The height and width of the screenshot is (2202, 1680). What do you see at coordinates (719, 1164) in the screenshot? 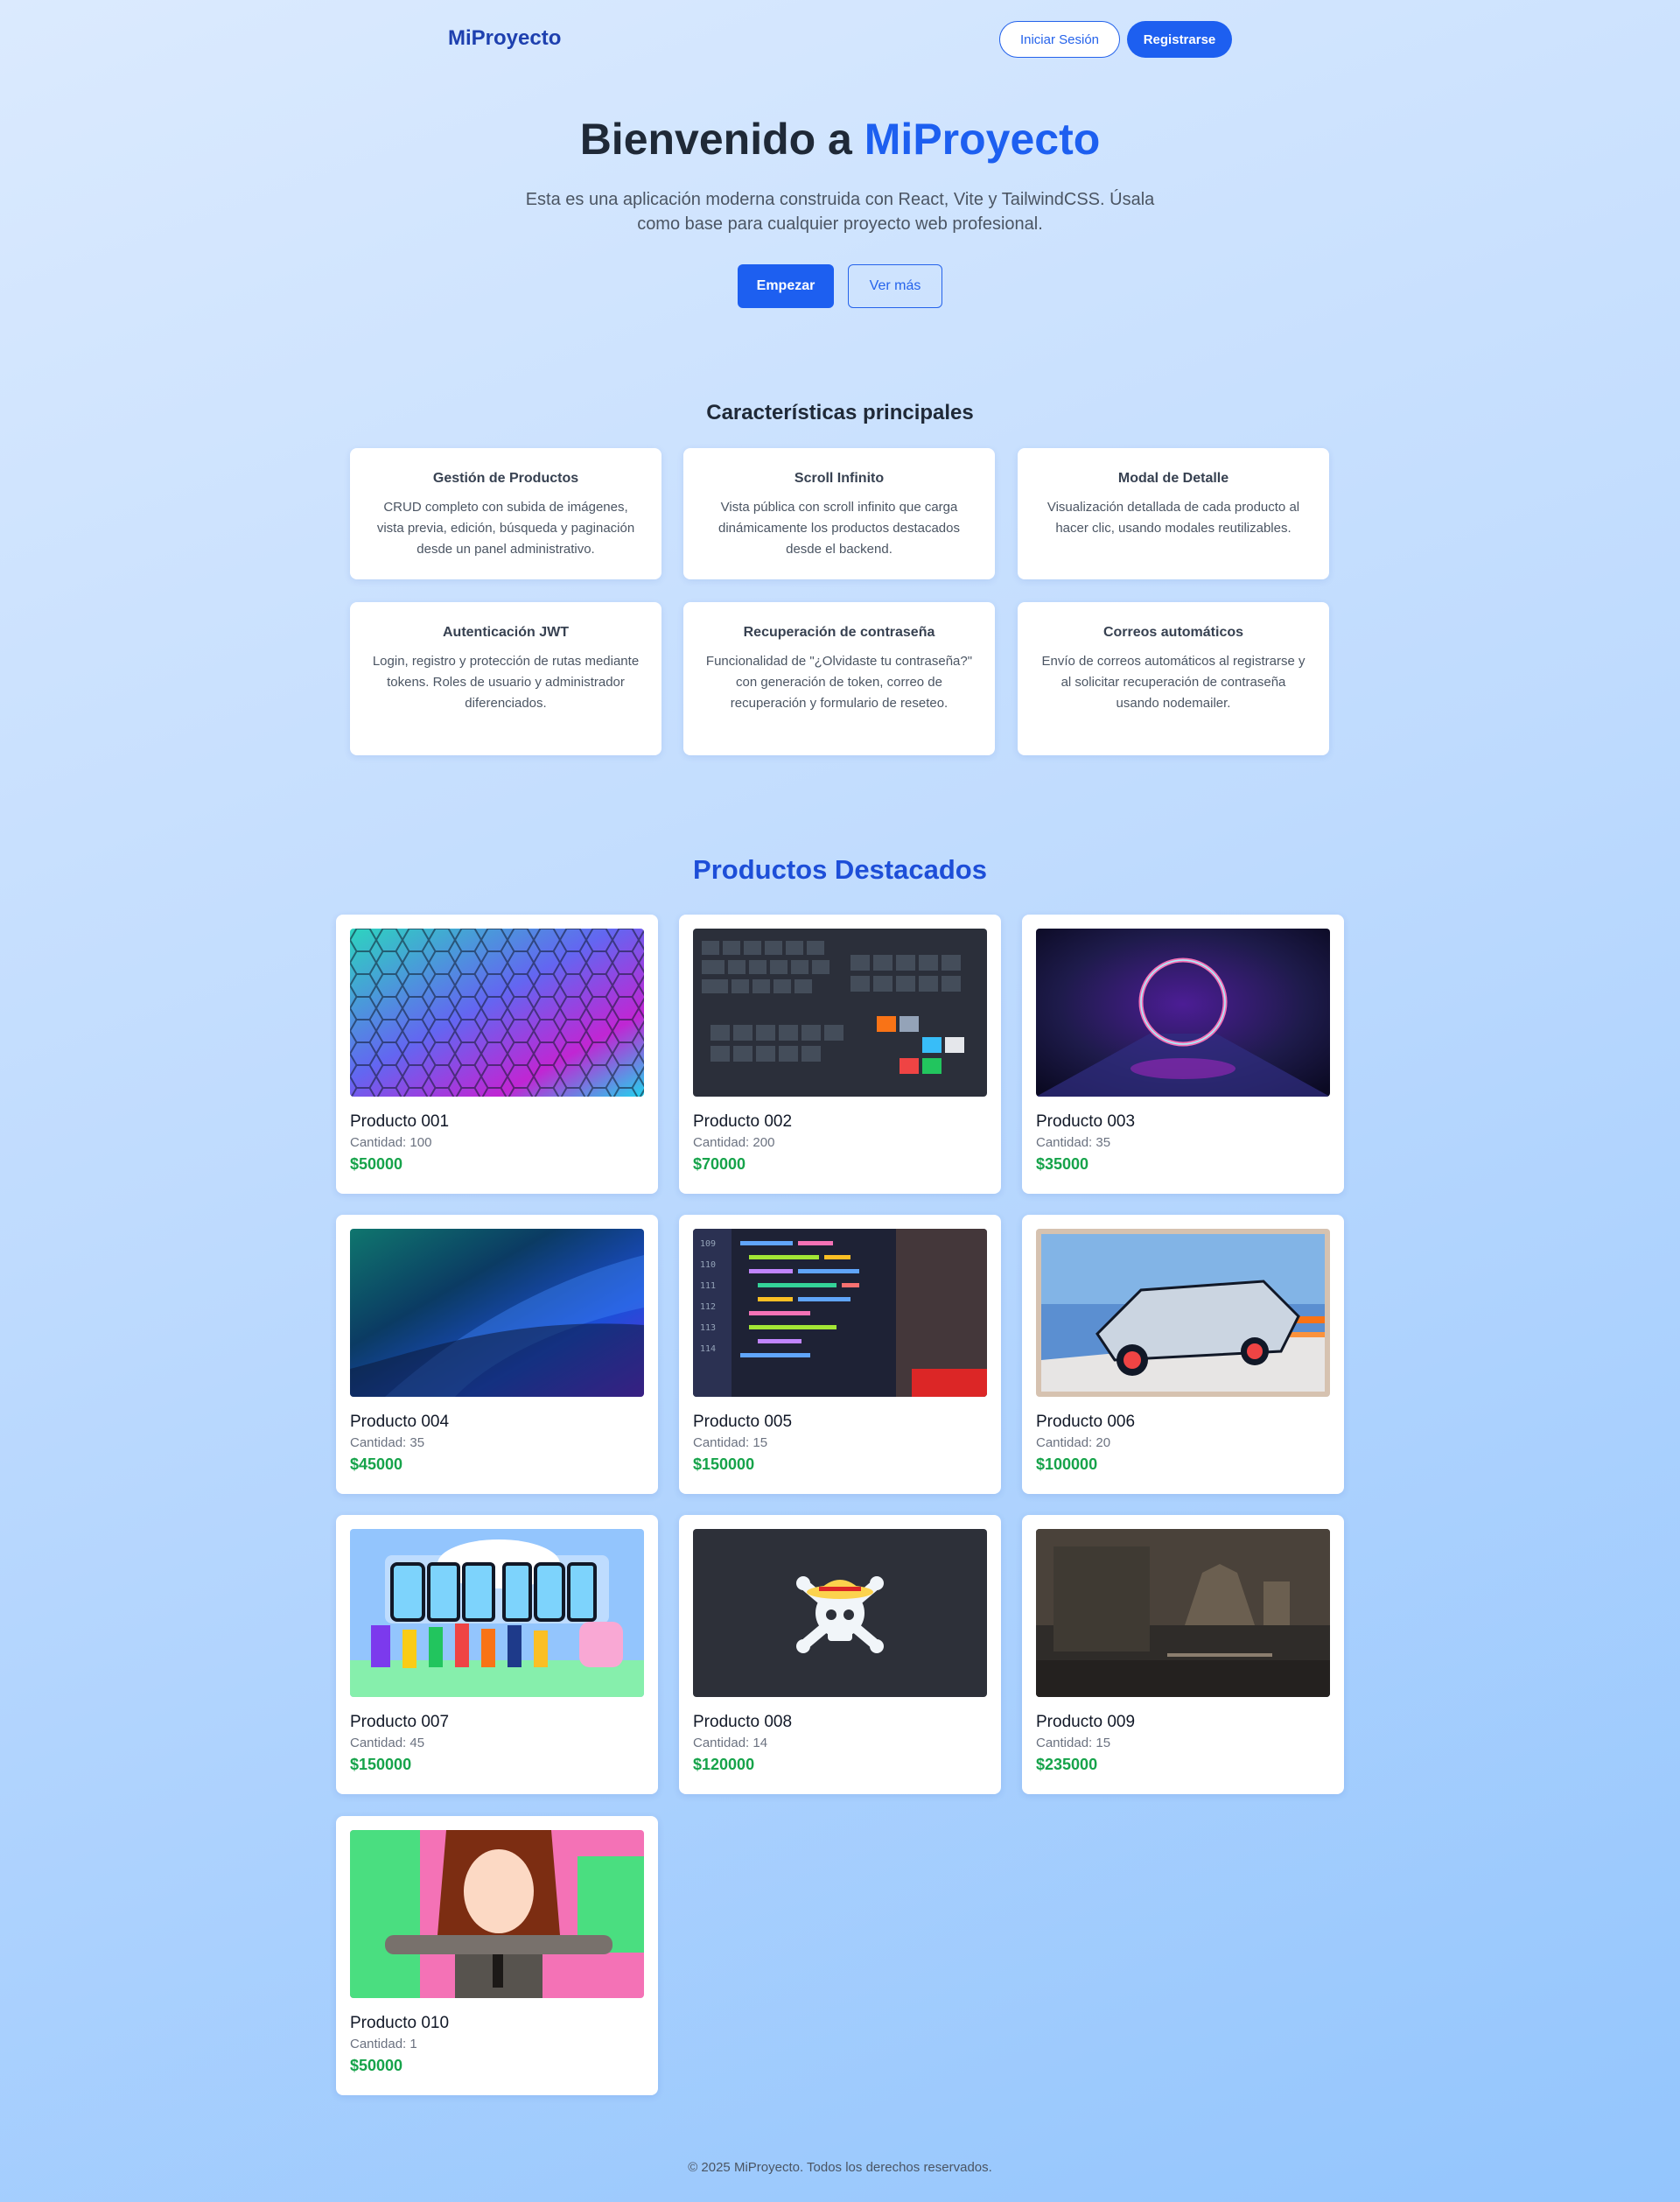
I see `product-price: $70000` at bounding box center [719, 1164].